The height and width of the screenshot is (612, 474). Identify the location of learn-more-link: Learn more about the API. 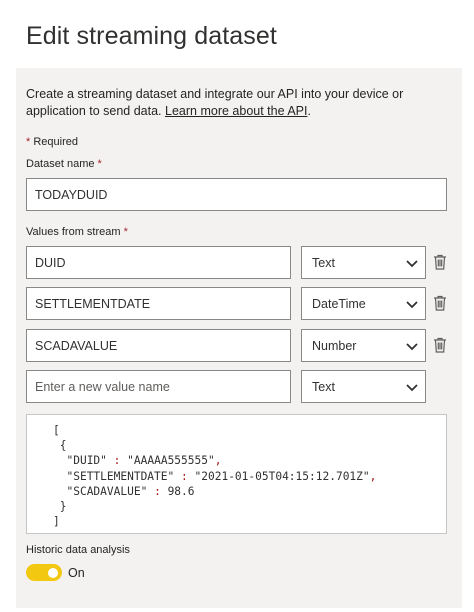
(236, 111).